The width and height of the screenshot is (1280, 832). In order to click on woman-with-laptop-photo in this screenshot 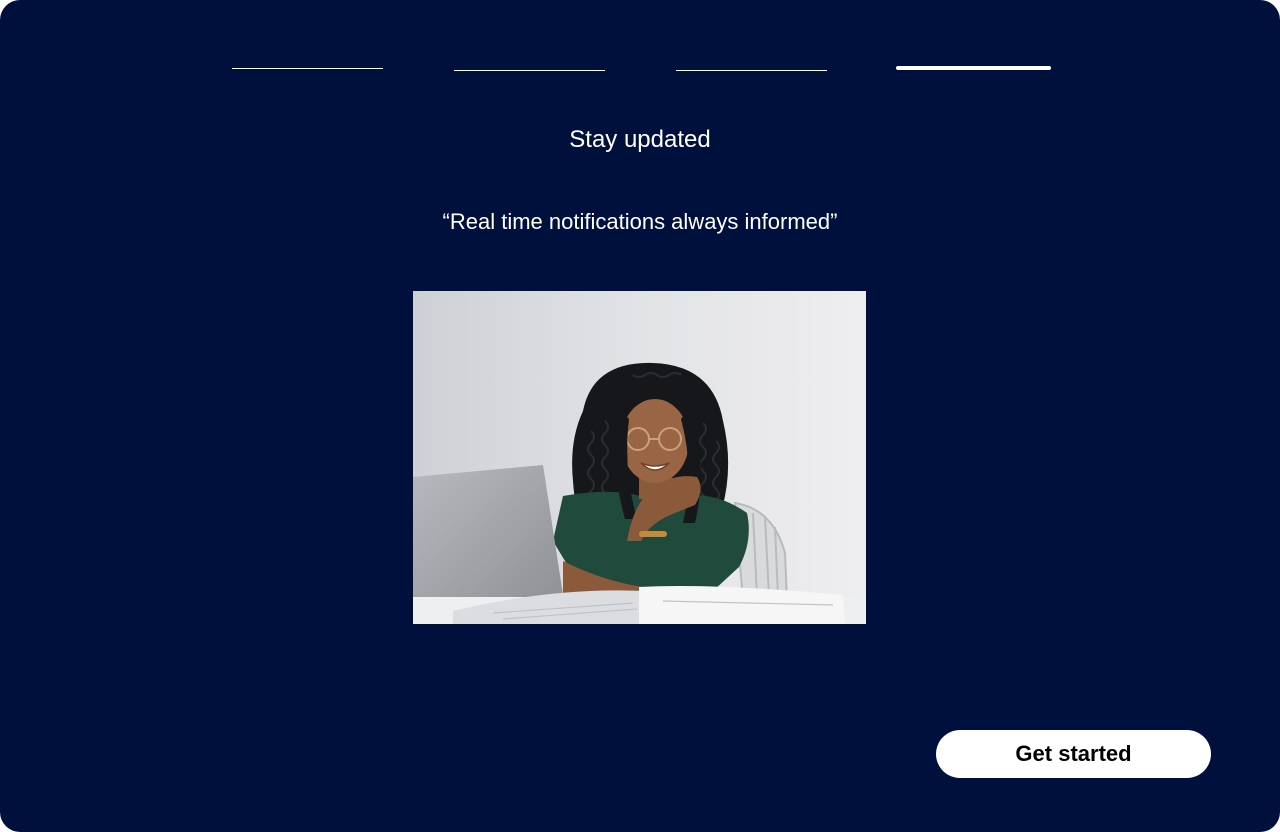, I will do `click(639, 457)`.